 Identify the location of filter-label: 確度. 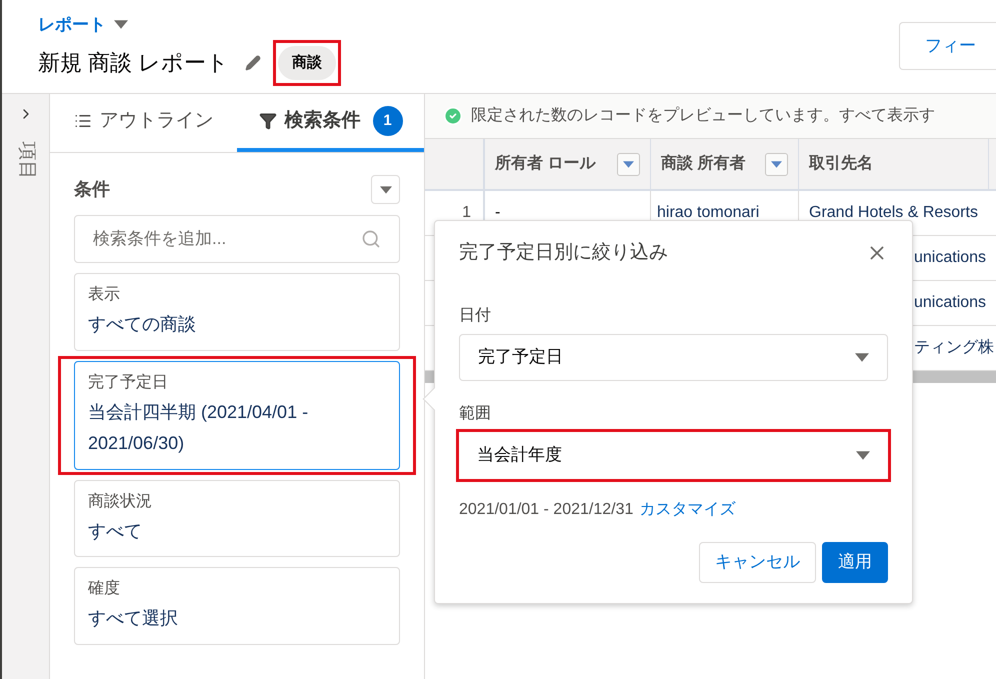
(104, 588).